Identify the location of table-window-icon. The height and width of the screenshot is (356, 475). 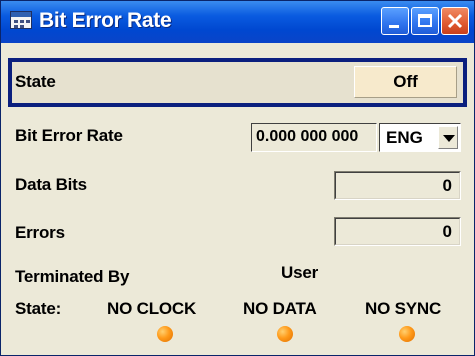
(21, 20).